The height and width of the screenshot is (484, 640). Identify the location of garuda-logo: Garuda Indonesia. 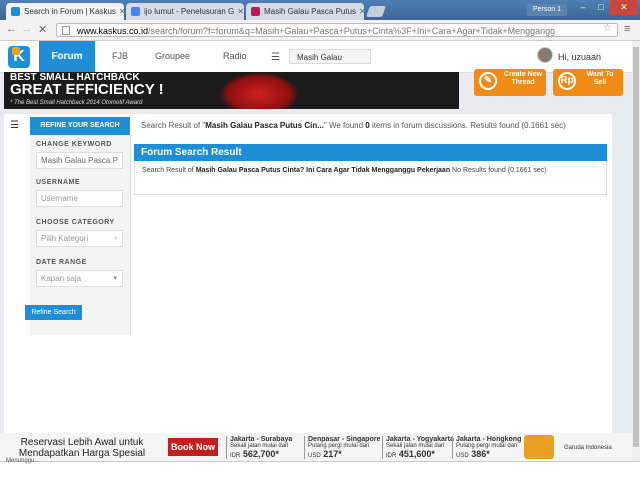
(588, 448).